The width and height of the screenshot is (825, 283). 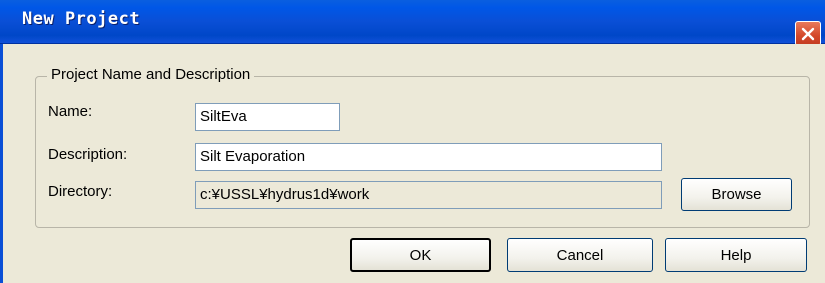 What do you see at coordinates (81, 19) in the screenshot?
I see `window-title: New Project` at bounding box center [81, 19].